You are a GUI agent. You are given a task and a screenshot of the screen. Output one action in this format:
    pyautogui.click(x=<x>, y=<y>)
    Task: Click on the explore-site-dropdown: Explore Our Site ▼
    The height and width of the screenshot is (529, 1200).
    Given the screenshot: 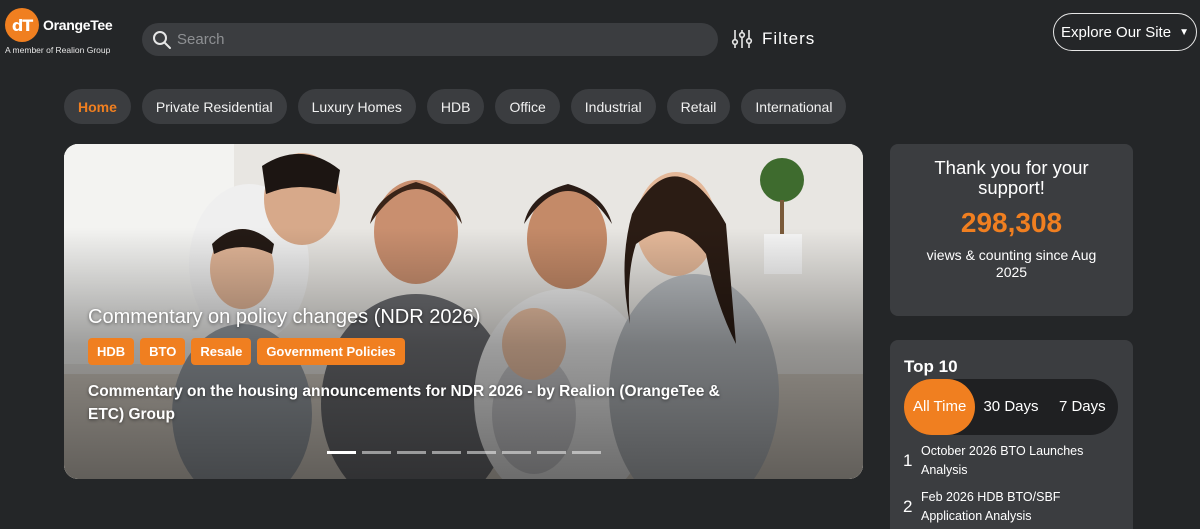 What is the action you would take?
    pyautogui.click(x=1125, y=32)
    